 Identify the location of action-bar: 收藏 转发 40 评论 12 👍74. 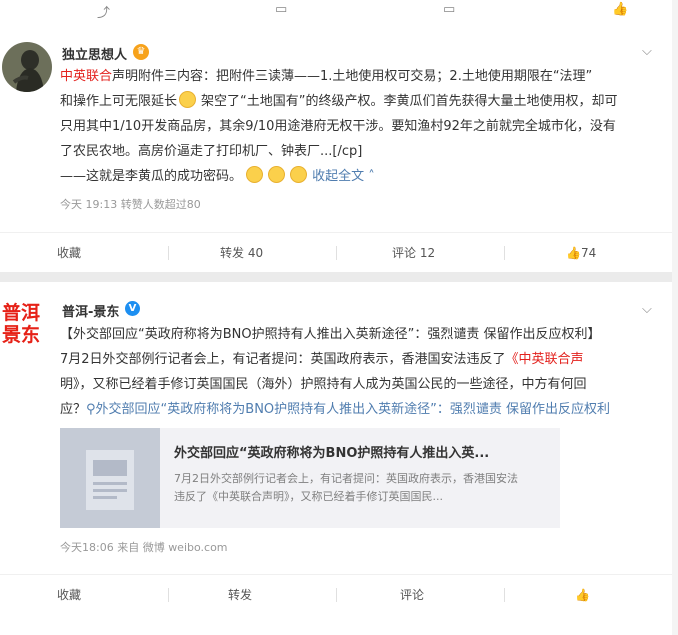
(336, 252).